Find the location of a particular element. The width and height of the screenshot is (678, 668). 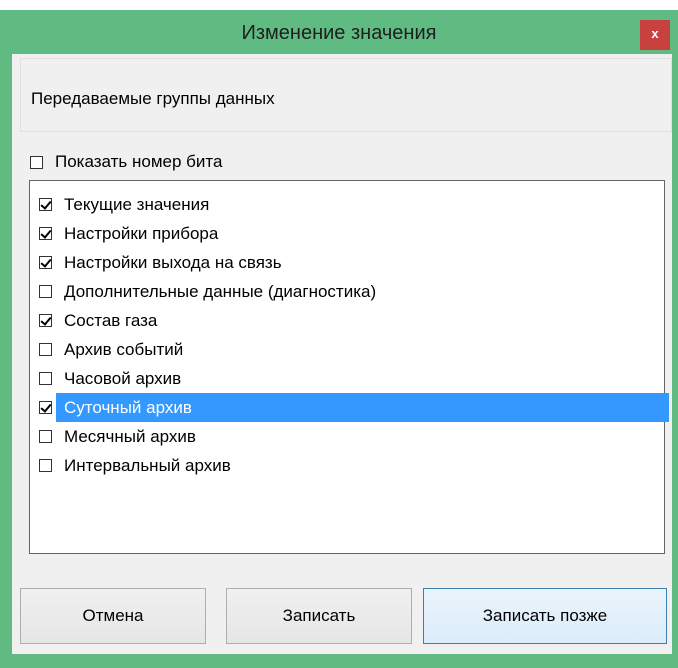

show-bit-checkbox is located at coordinates (36, 162).